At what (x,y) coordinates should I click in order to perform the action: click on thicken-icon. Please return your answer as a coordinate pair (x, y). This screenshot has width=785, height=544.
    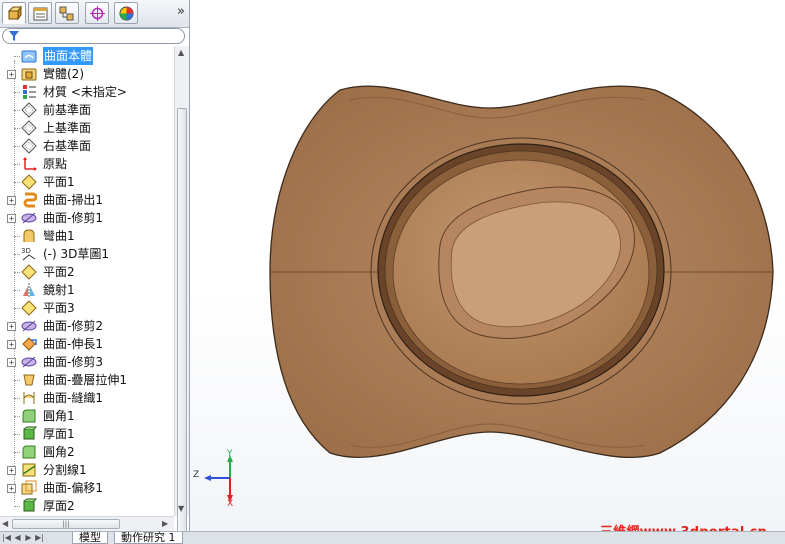
    Looking at the image, I should click on (29, 506).